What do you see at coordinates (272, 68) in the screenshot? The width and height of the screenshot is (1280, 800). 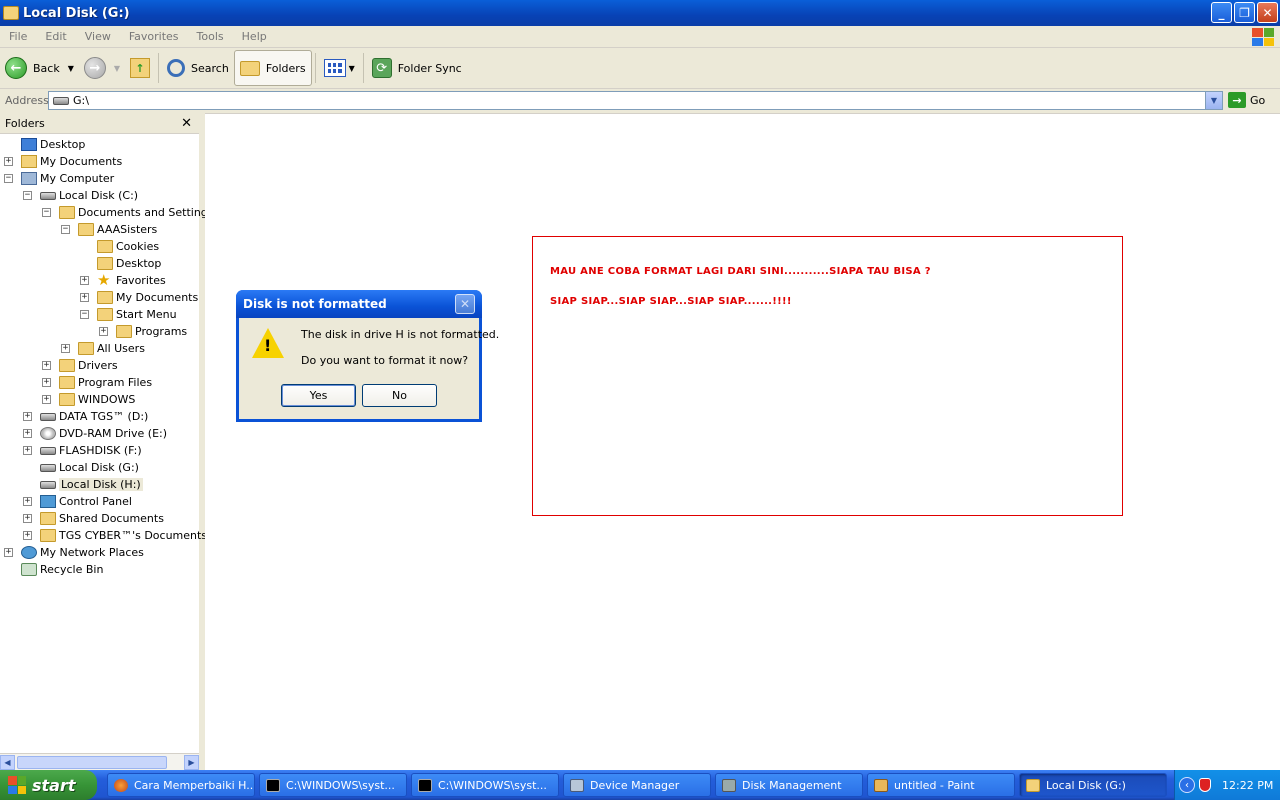 I see `folders-button: Folders` at bounding box center [272, 68].